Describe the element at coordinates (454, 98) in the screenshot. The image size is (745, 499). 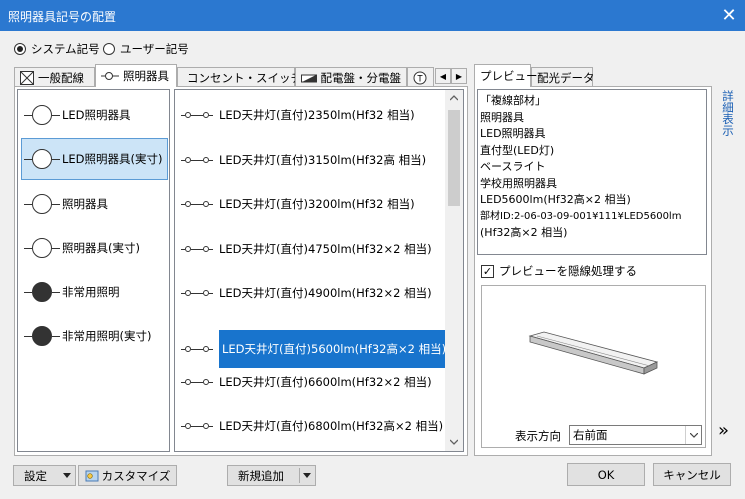
I see `scroll-up-icon` at that location.